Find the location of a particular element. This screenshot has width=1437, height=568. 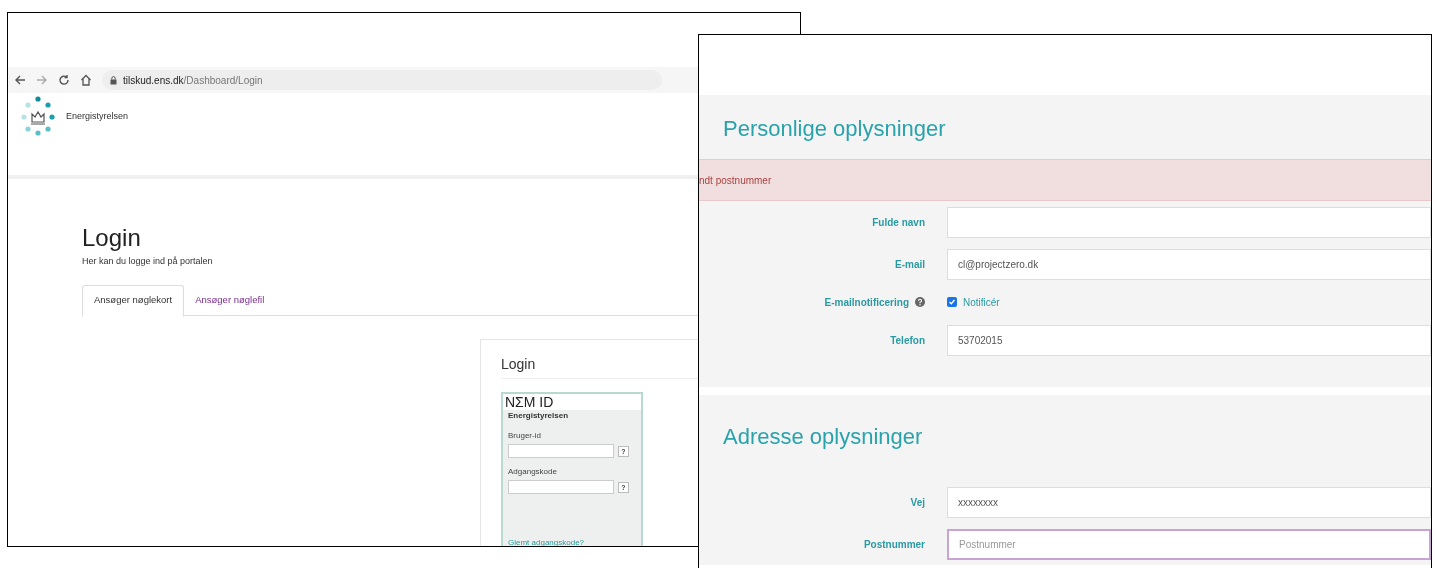

text-field: 53702015 is located at coordinates (1189, 340).